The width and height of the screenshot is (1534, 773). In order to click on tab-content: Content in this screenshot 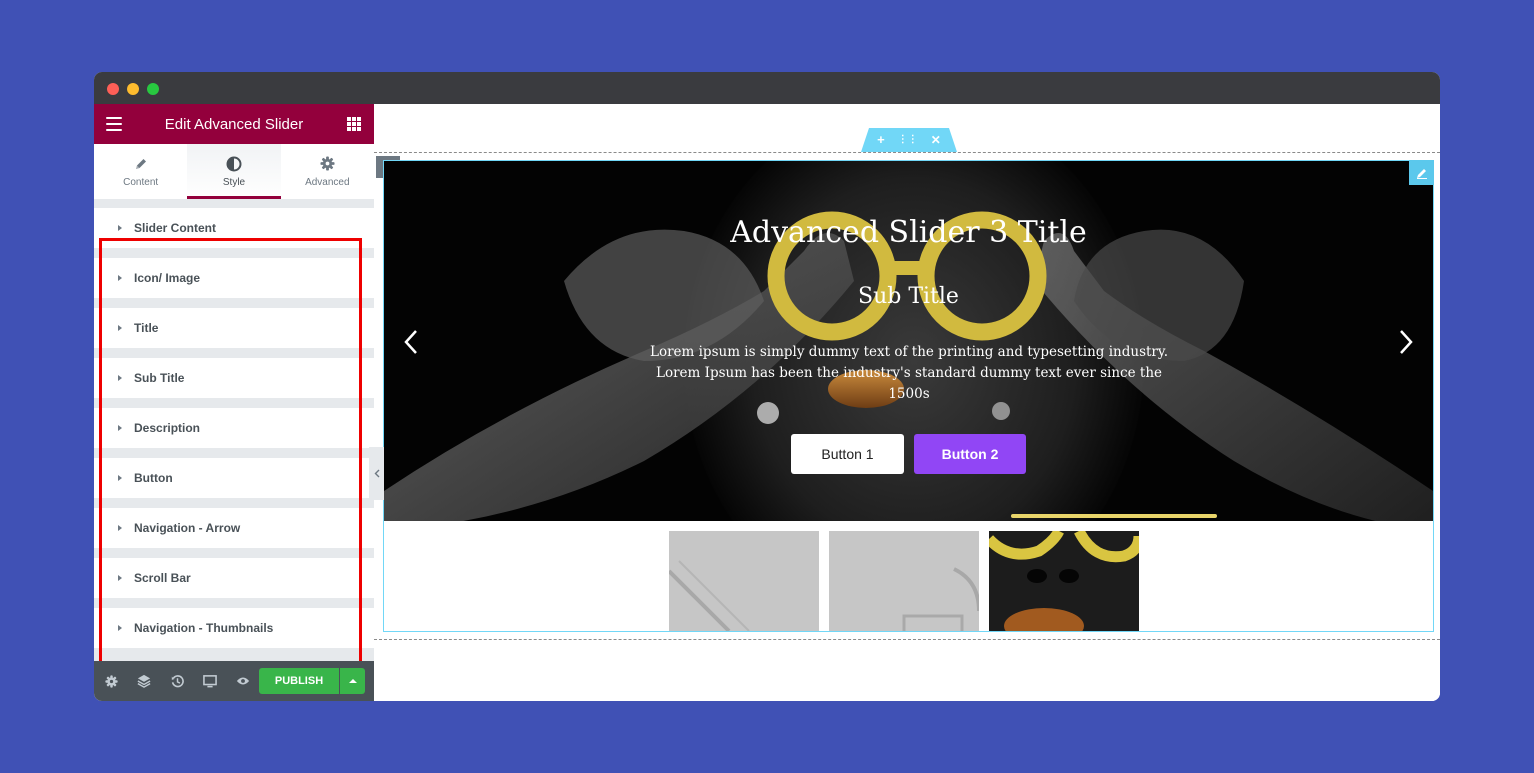, I will do `click(140, 171)`.